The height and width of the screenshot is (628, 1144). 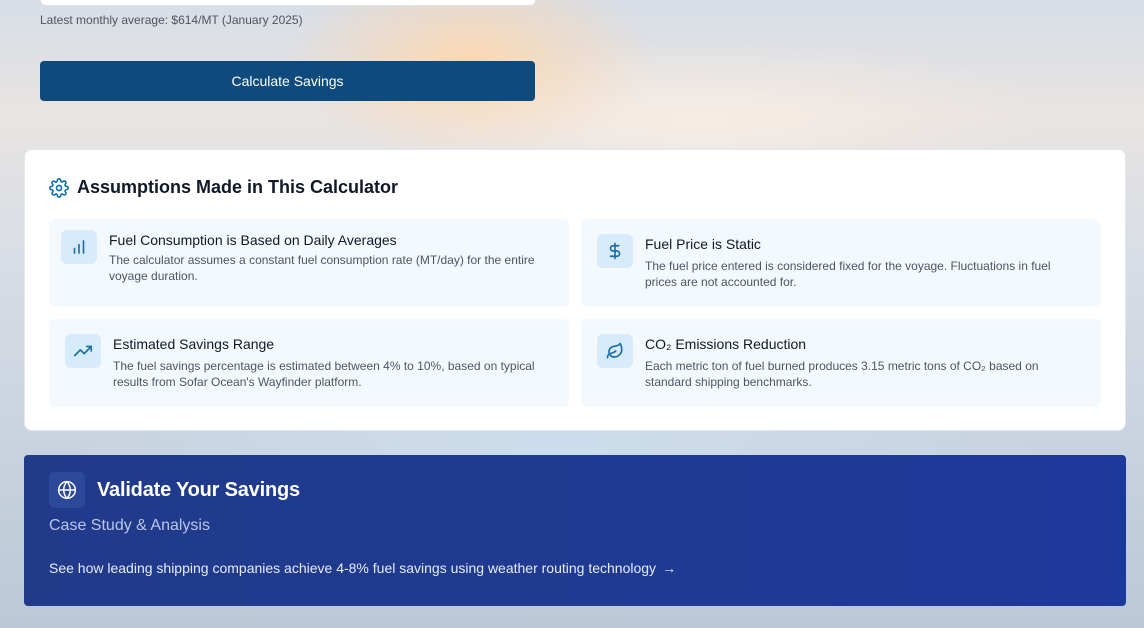 What do you see at coordinates (238, 187) in the screenshot?
I see `assumptions-title: Assumptions Made in This Calculator` at bounding box center [238, 187].